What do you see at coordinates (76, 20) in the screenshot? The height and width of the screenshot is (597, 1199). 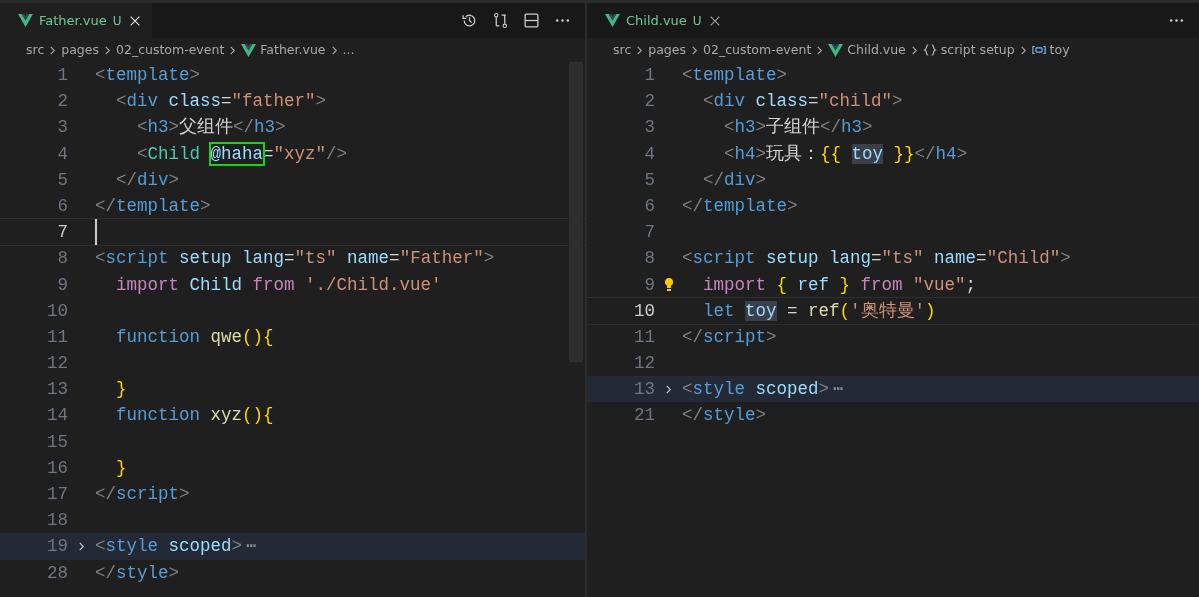 I see `editor-tab: Father.vue U` at bounding box center [76, 20].